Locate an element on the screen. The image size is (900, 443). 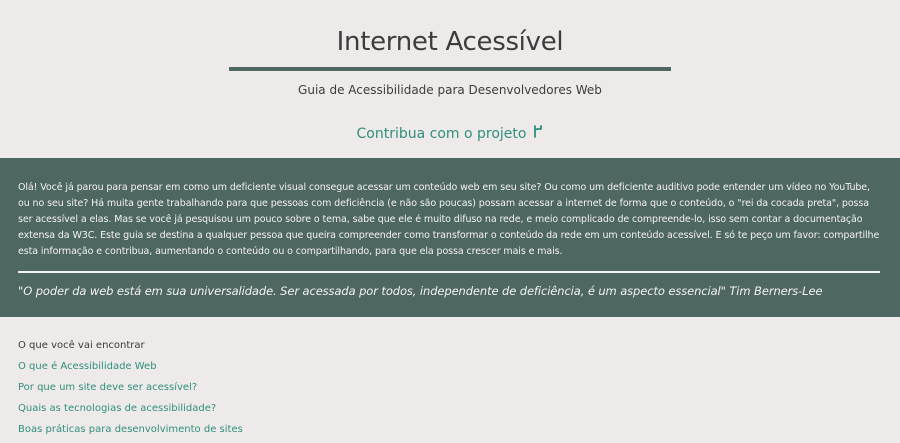
list-item: Por que um site deve ser acessível? is located at coordinates (448, 387).